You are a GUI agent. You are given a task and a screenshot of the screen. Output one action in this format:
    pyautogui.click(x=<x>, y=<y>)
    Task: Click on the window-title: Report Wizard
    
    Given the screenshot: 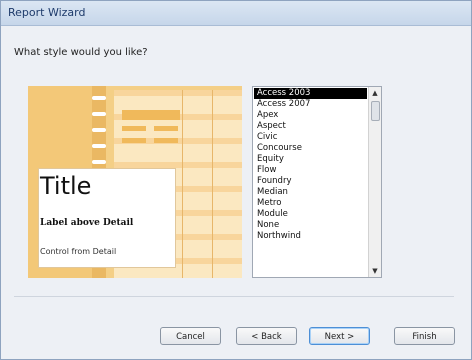 What is the action you would take?
    pyautogui.click(x=47, y=12)
    